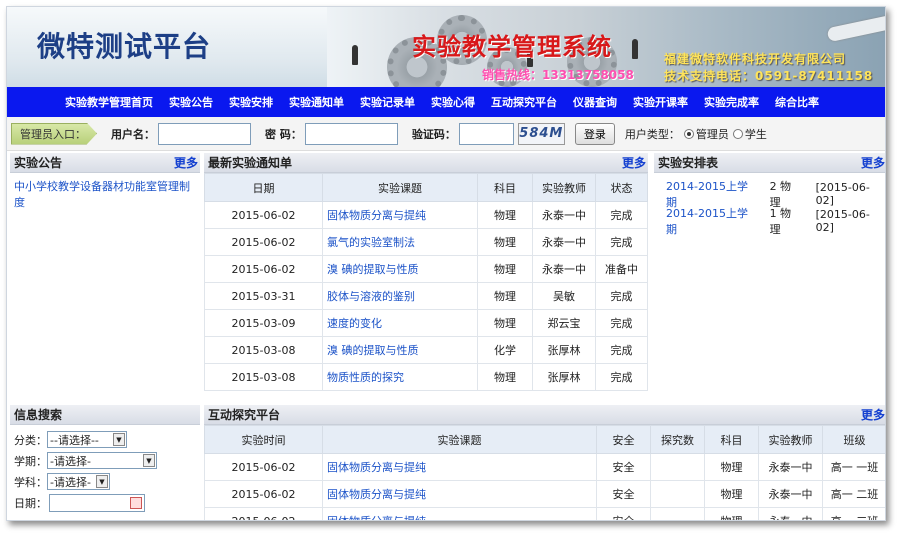 This screenshot has width=900, height=538. Describe the element at coordinates (737, 133) in the screenshot. I see `radio-student` at that location.